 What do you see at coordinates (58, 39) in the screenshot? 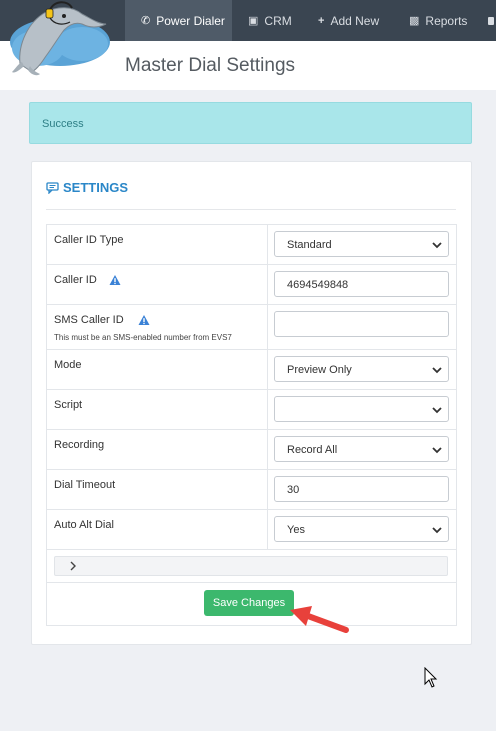
I see `dolphin-logo` at bounding box center [58, 39].